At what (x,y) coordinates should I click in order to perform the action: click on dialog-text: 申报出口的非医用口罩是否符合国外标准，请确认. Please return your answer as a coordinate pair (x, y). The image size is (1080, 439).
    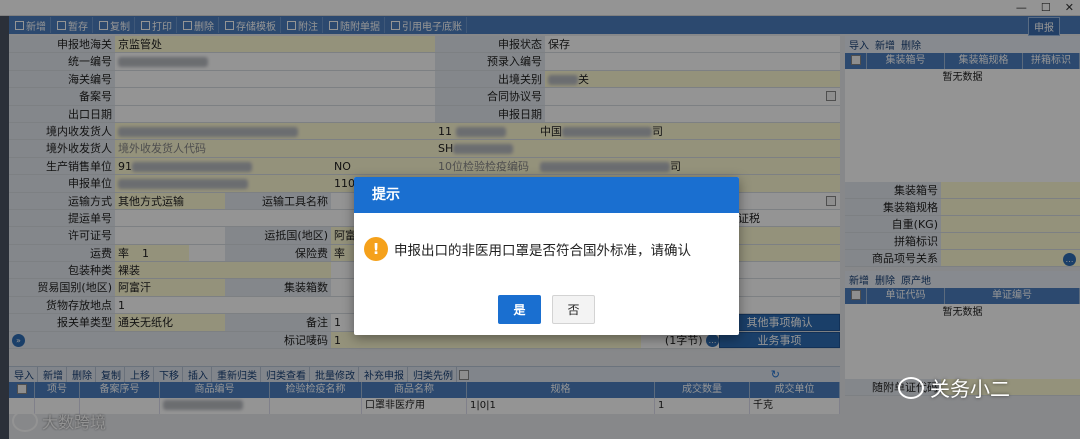
    Looking at the image, I should click on (542, 251).